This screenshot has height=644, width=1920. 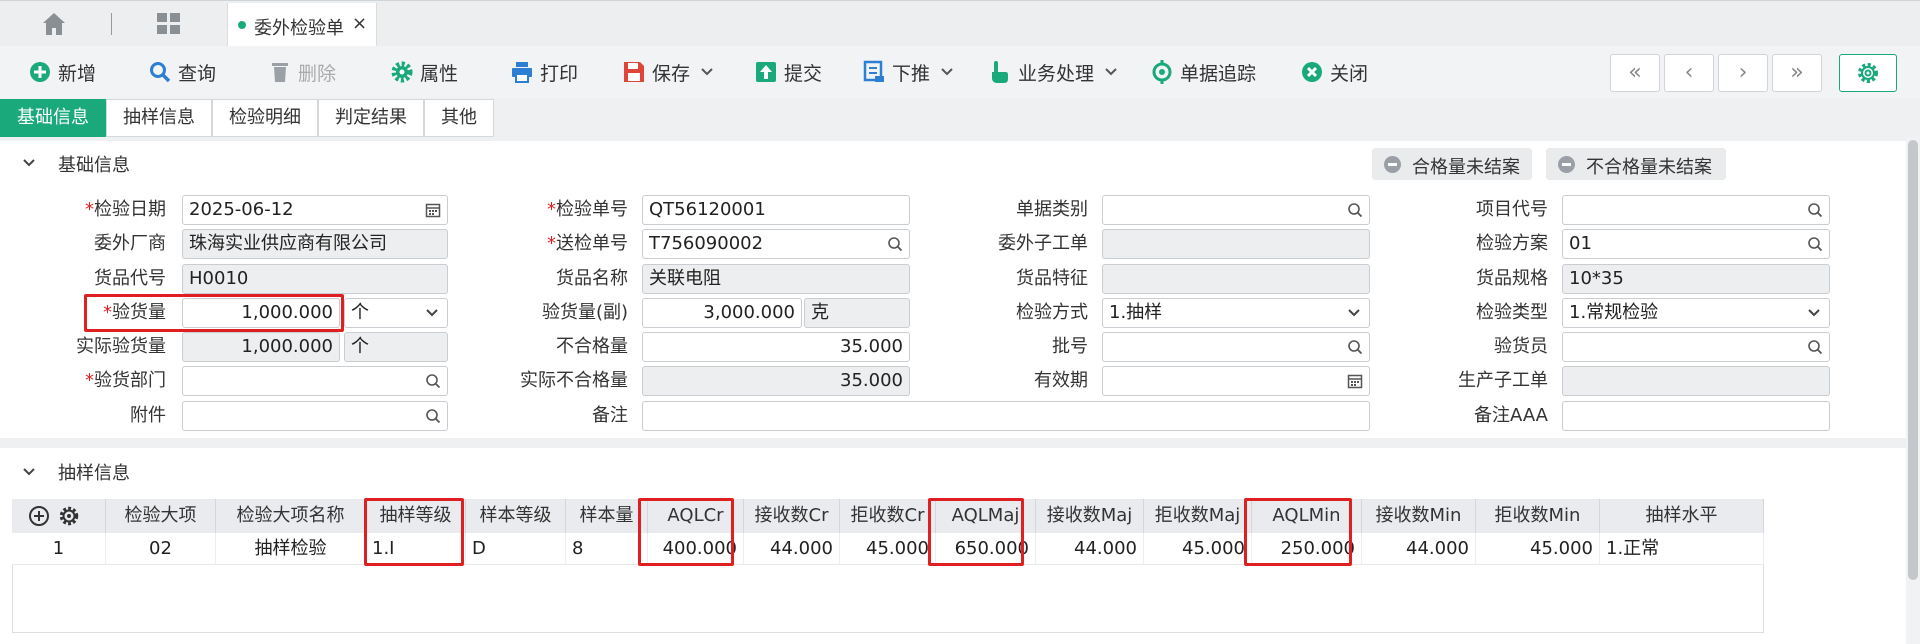 What do you see at coordinates (792, 549) in the screenshot?
I see `cell-acc-cr: 44.000` at bounding box center [792, 549].